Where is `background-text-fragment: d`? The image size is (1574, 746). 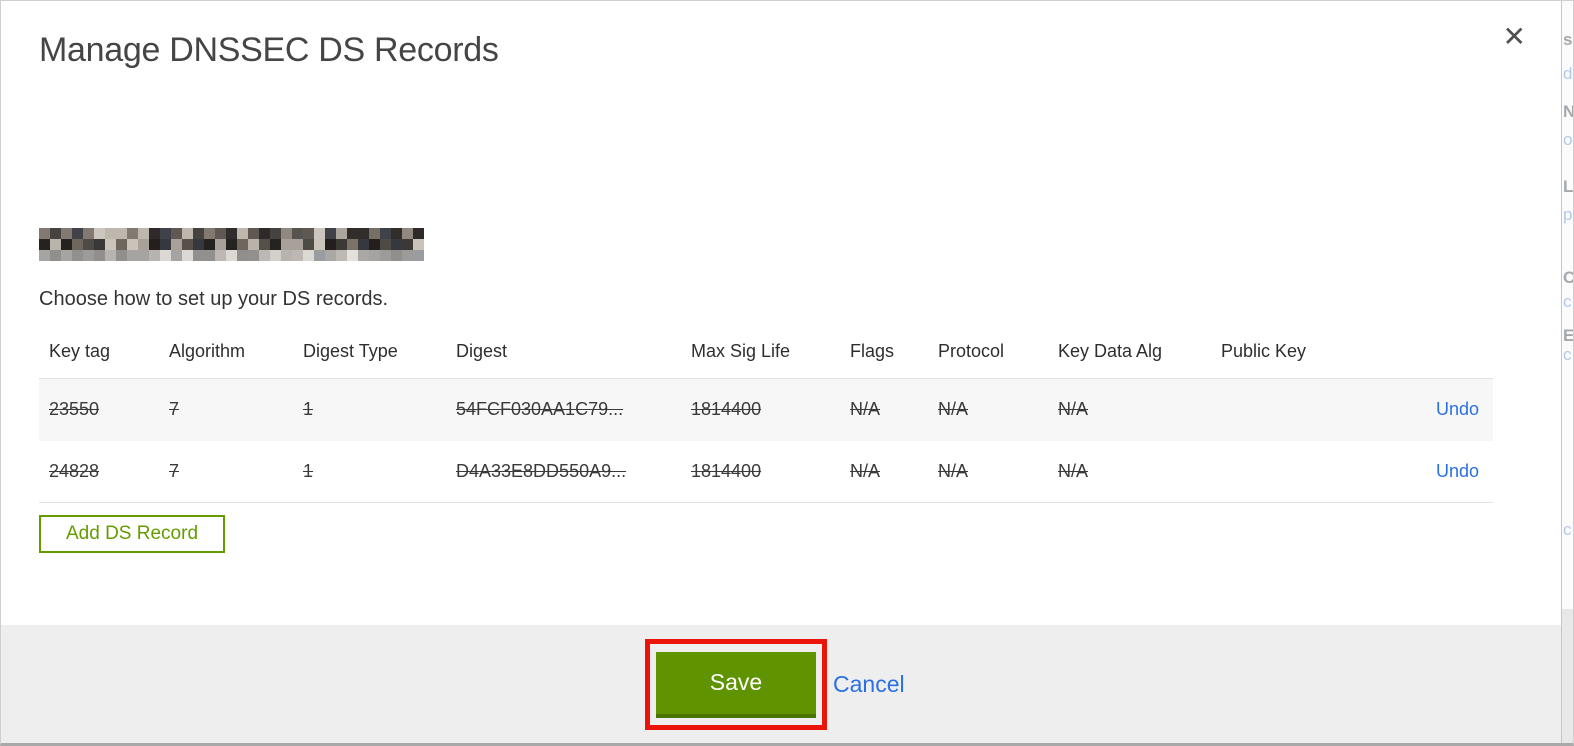 background-text-fragment: d is located at coordinates (1568, 73).